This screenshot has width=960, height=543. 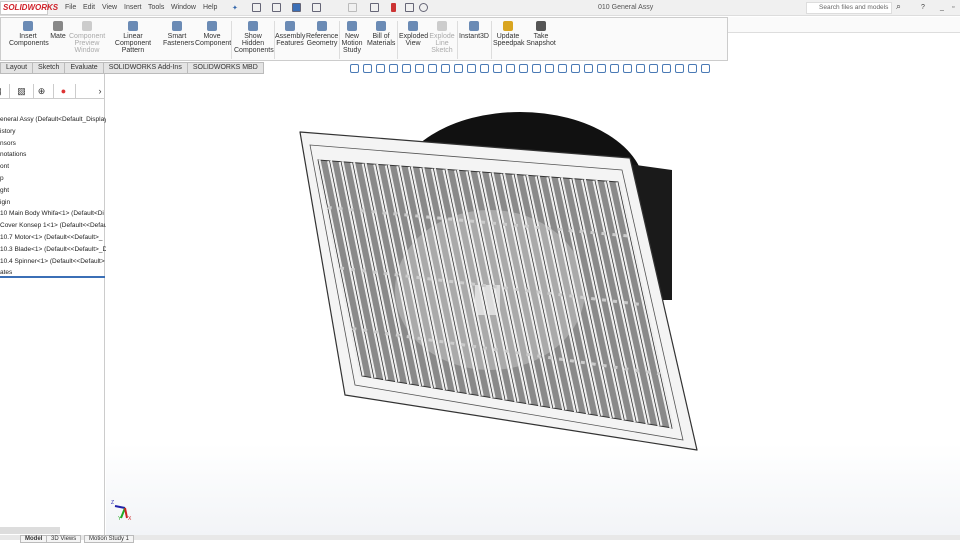 What do you see at coordinates (953, 7) in the screenshot?
I see `restore-icon: ▫` at bounding box center [953, 7].